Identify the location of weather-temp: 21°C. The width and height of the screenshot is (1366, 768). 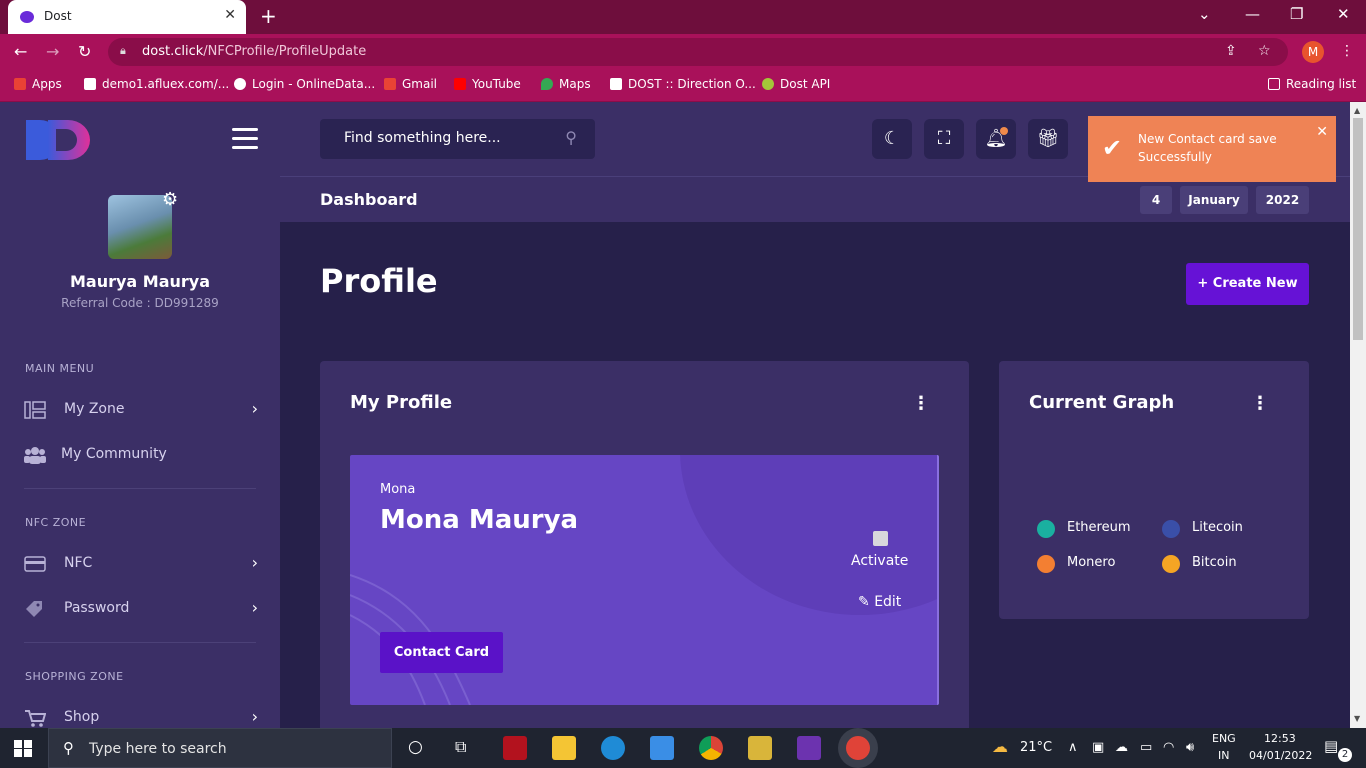
(1036, 747).